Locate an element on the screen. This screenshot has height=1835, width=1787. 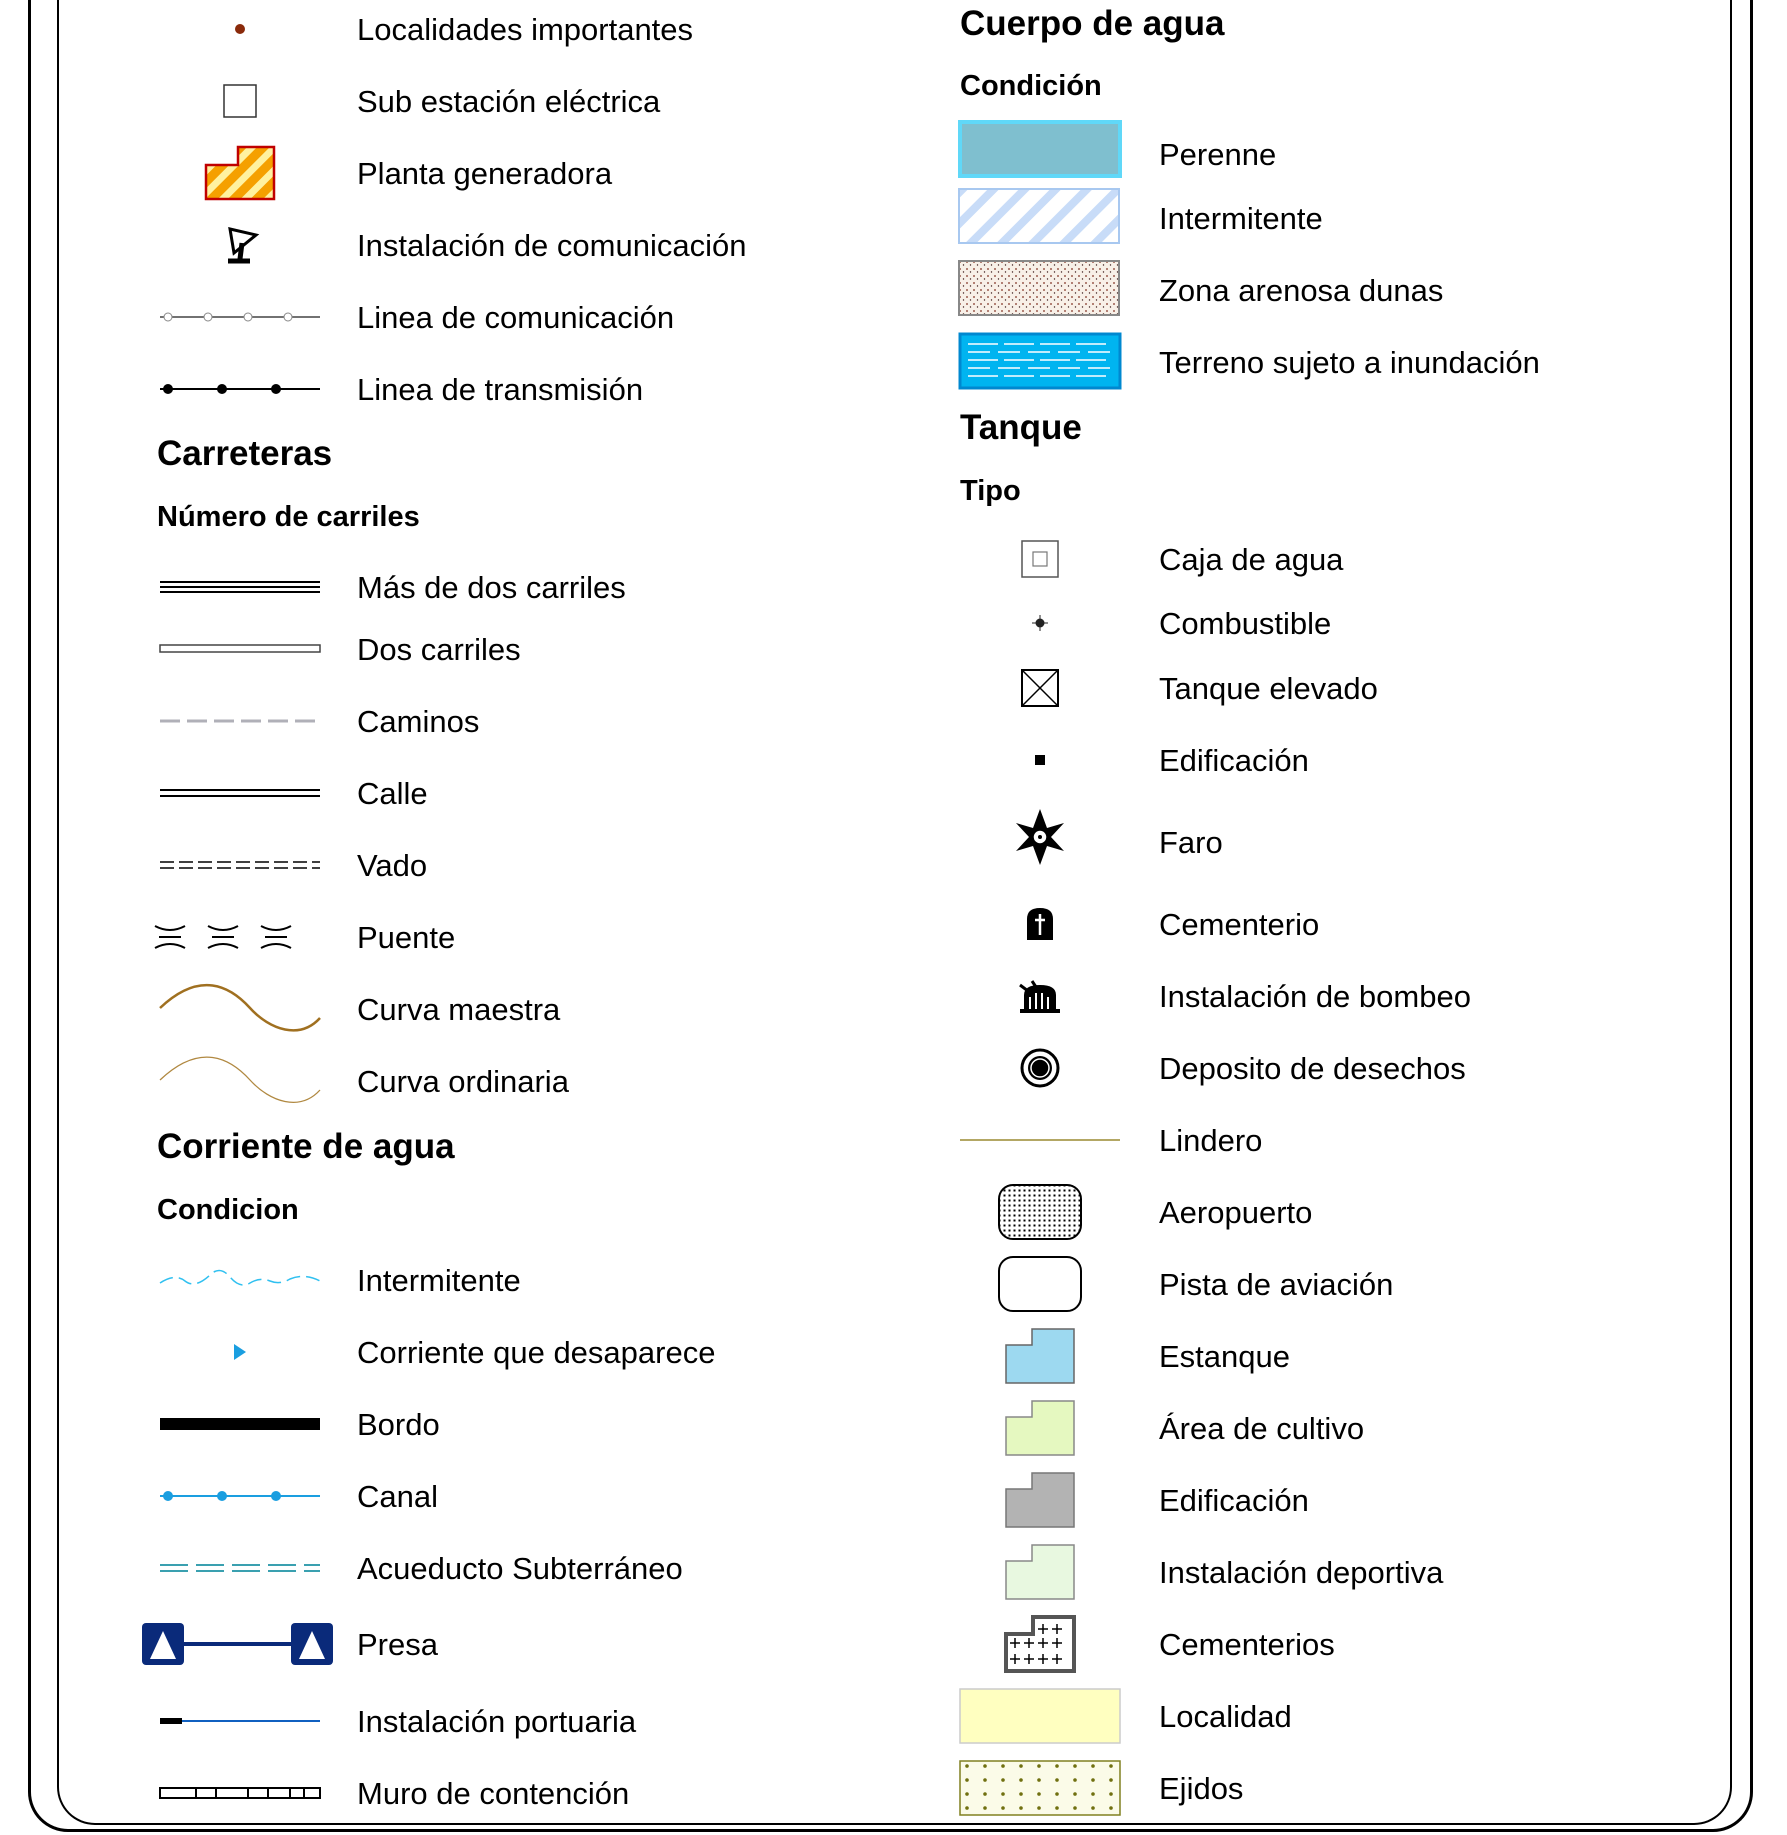
dunes-icon is located at coordinates (1040, 289).